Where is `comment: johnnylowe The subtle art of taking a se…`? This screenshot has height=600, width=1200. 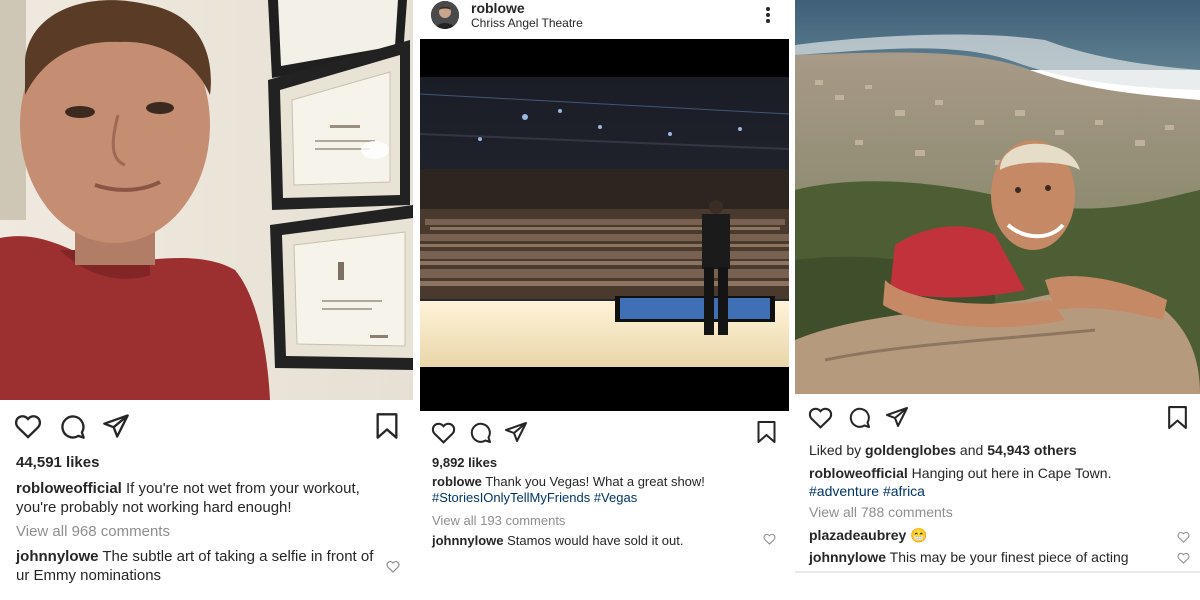
comment: johnnylowe The subtle art of taking a se… is located at coordinates (196, 567).